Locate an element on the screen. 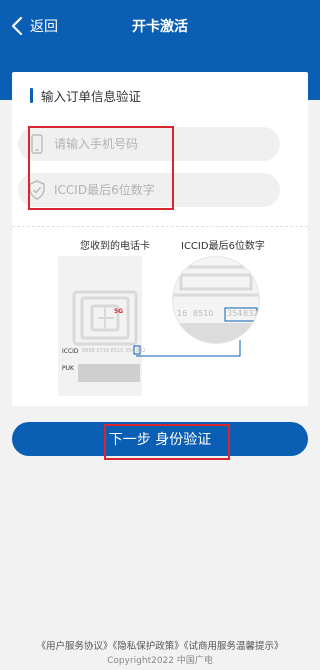 The height and width of the screenshot is (670, 320). input-highlight-box is located at coordinates (101, 168).